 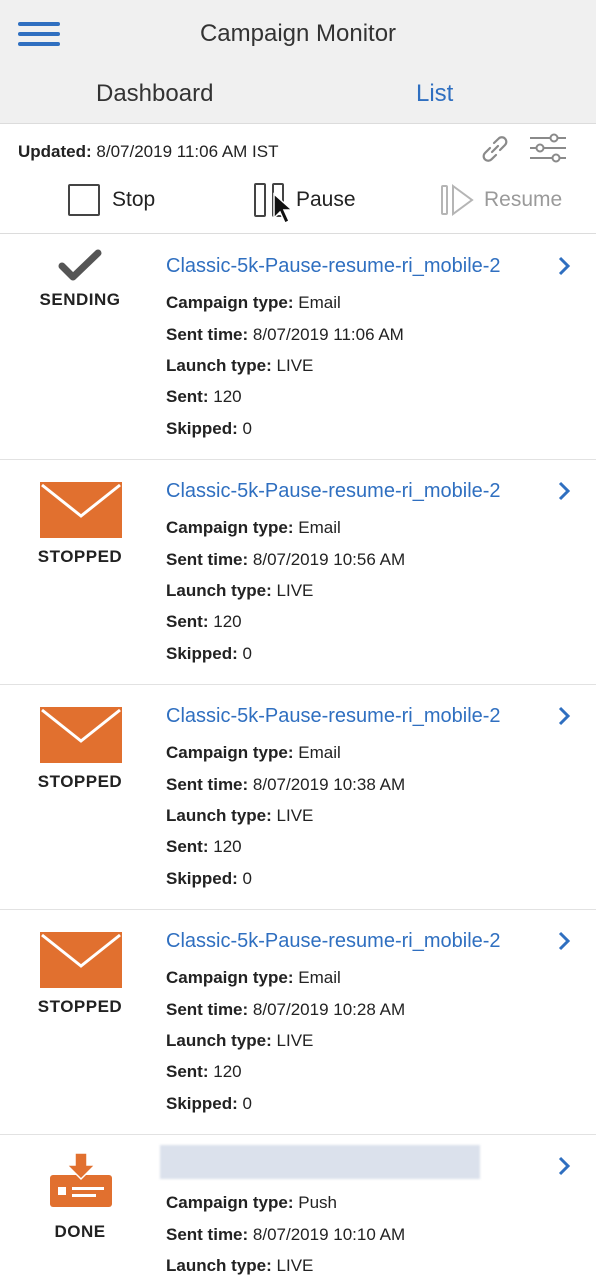 What do you see at coordinates (80, 265) in the screenshot?
I see `check-icon` at bounding box center [80, 265].